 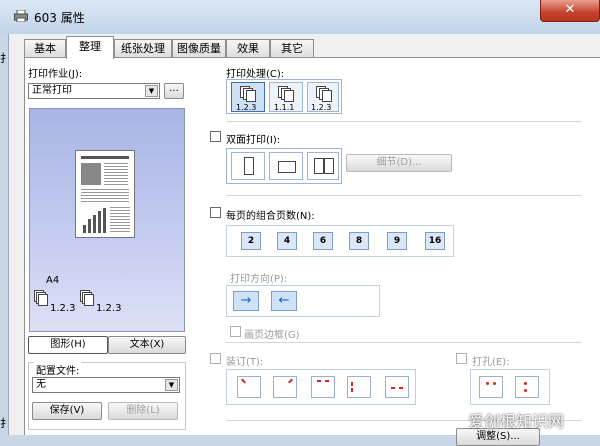 What do you see at coordinates (215, 212) in the screenshot?
I see `pages-per-sheet-checkbox` at bounding box center [215, 212].